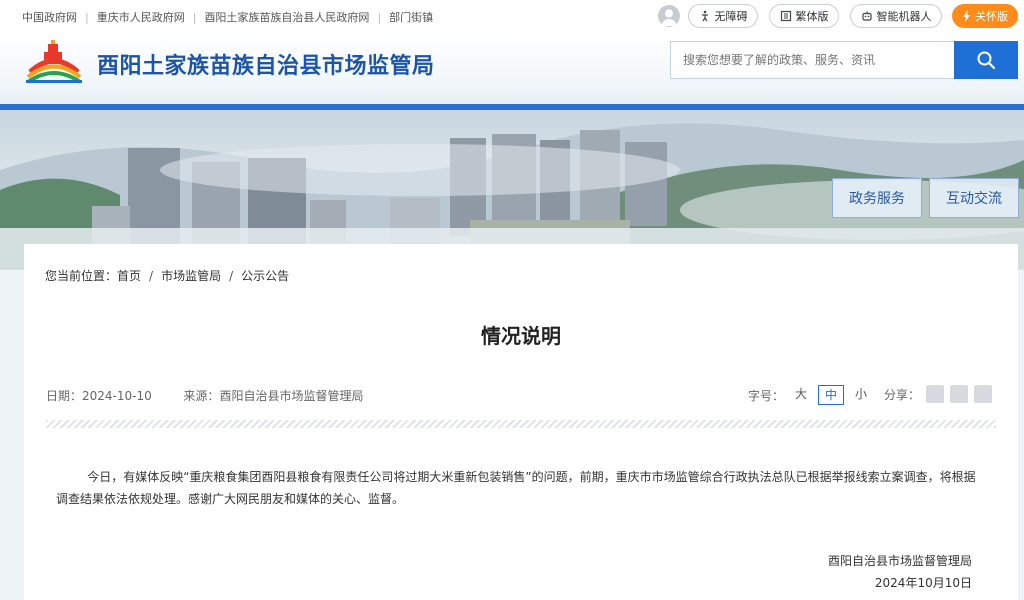 The width and height of the screenshot is (1024, 600). I want to click on breadcrumb: 您当前位置： 首页 / 市场监管局 / 公示公告, so click(167, 275).